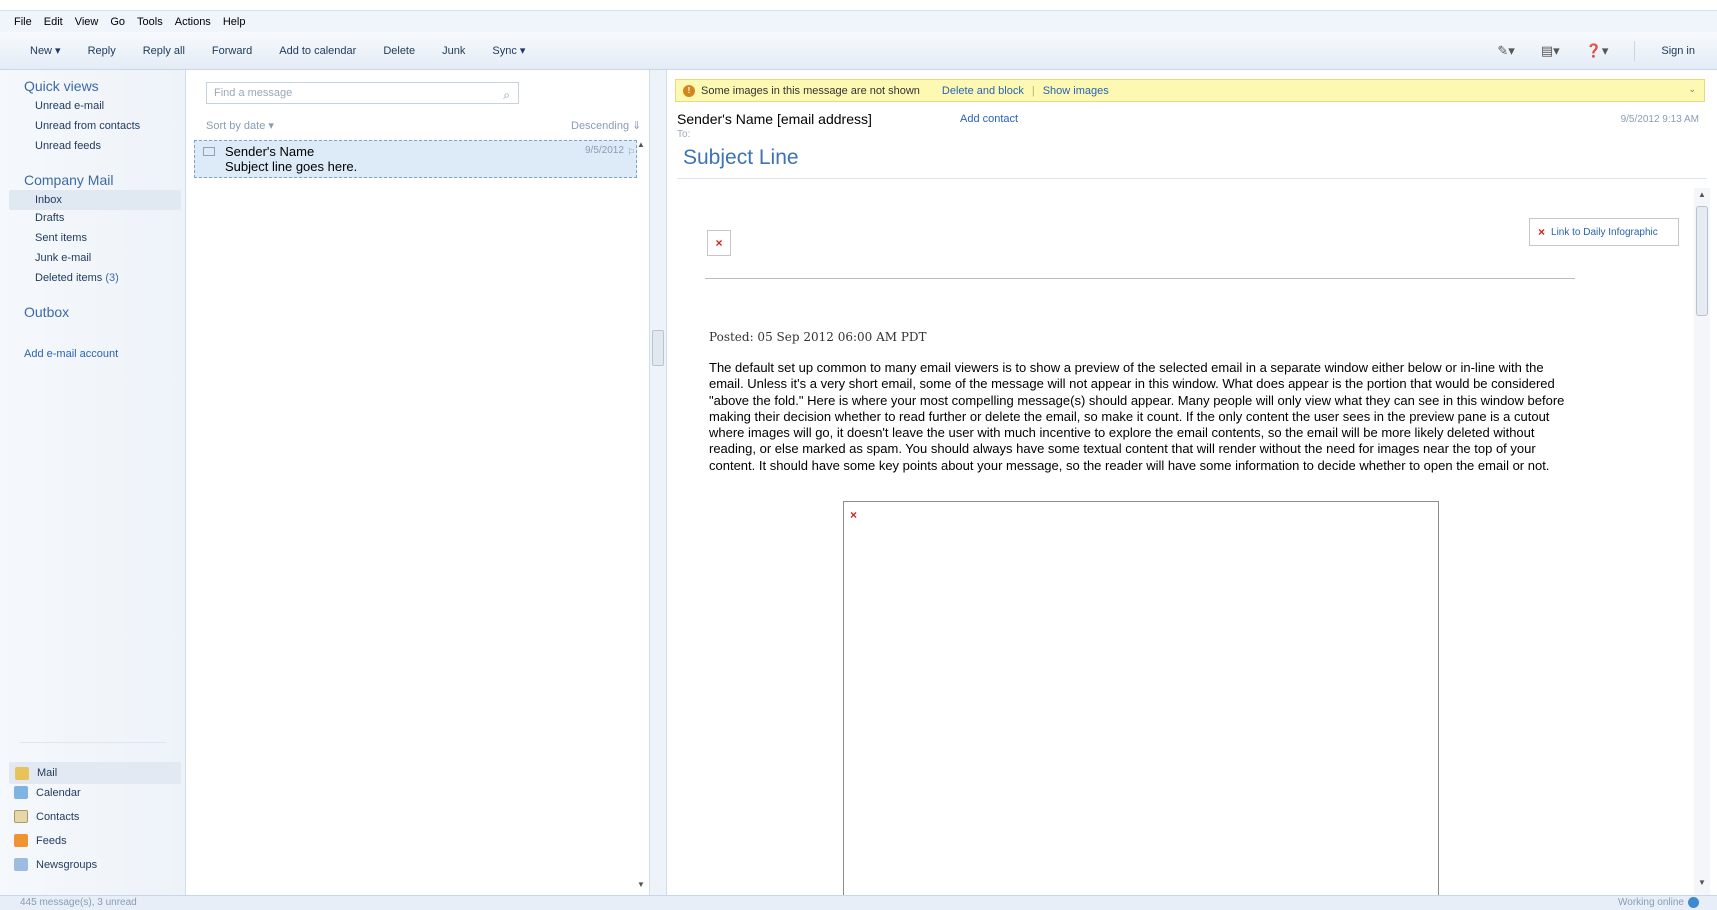 Image resolution: width=1717 pixels, height=910 pixels. I want to click on new-button: New ▾, so click(45, 50).